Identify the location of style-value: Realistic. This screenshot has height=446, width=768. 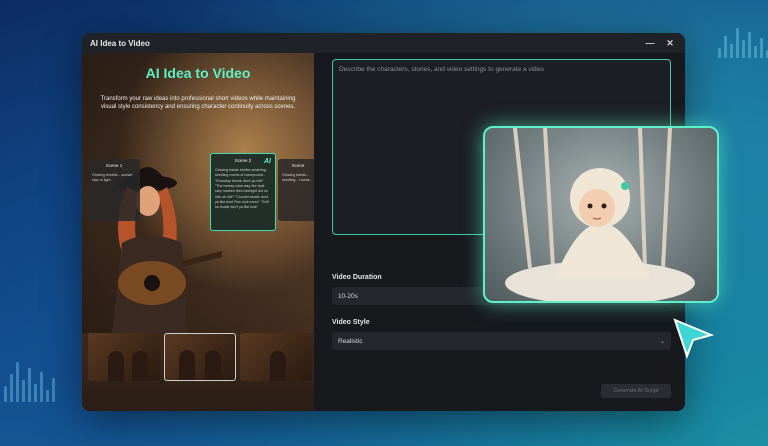
(350, 341).